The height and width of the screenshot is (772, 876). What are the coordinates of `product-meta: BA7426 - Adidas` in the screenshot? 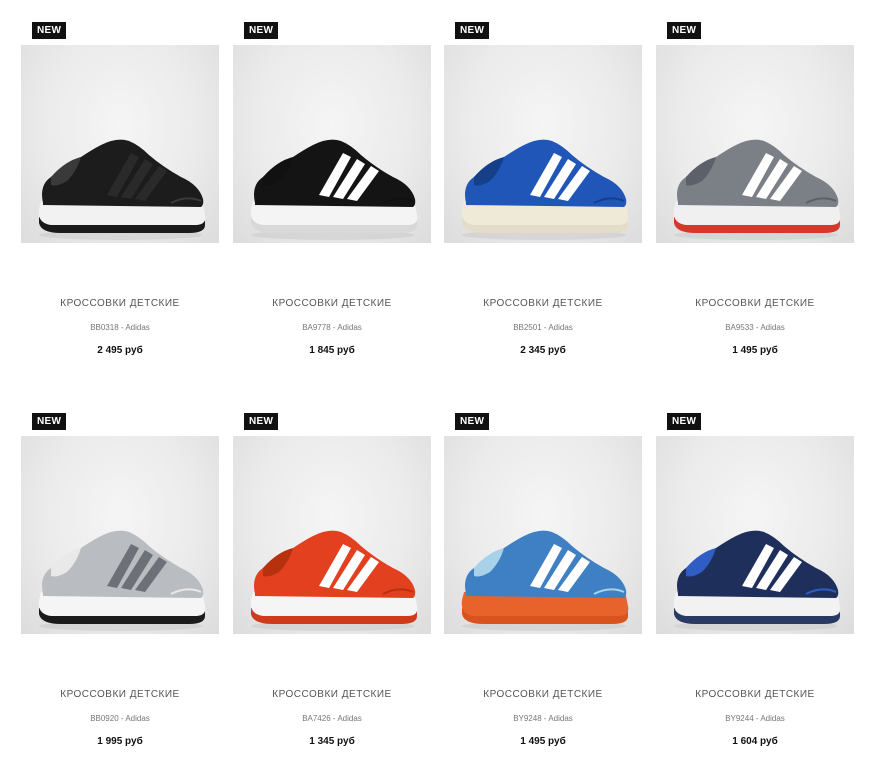 It's located at (332, 718).